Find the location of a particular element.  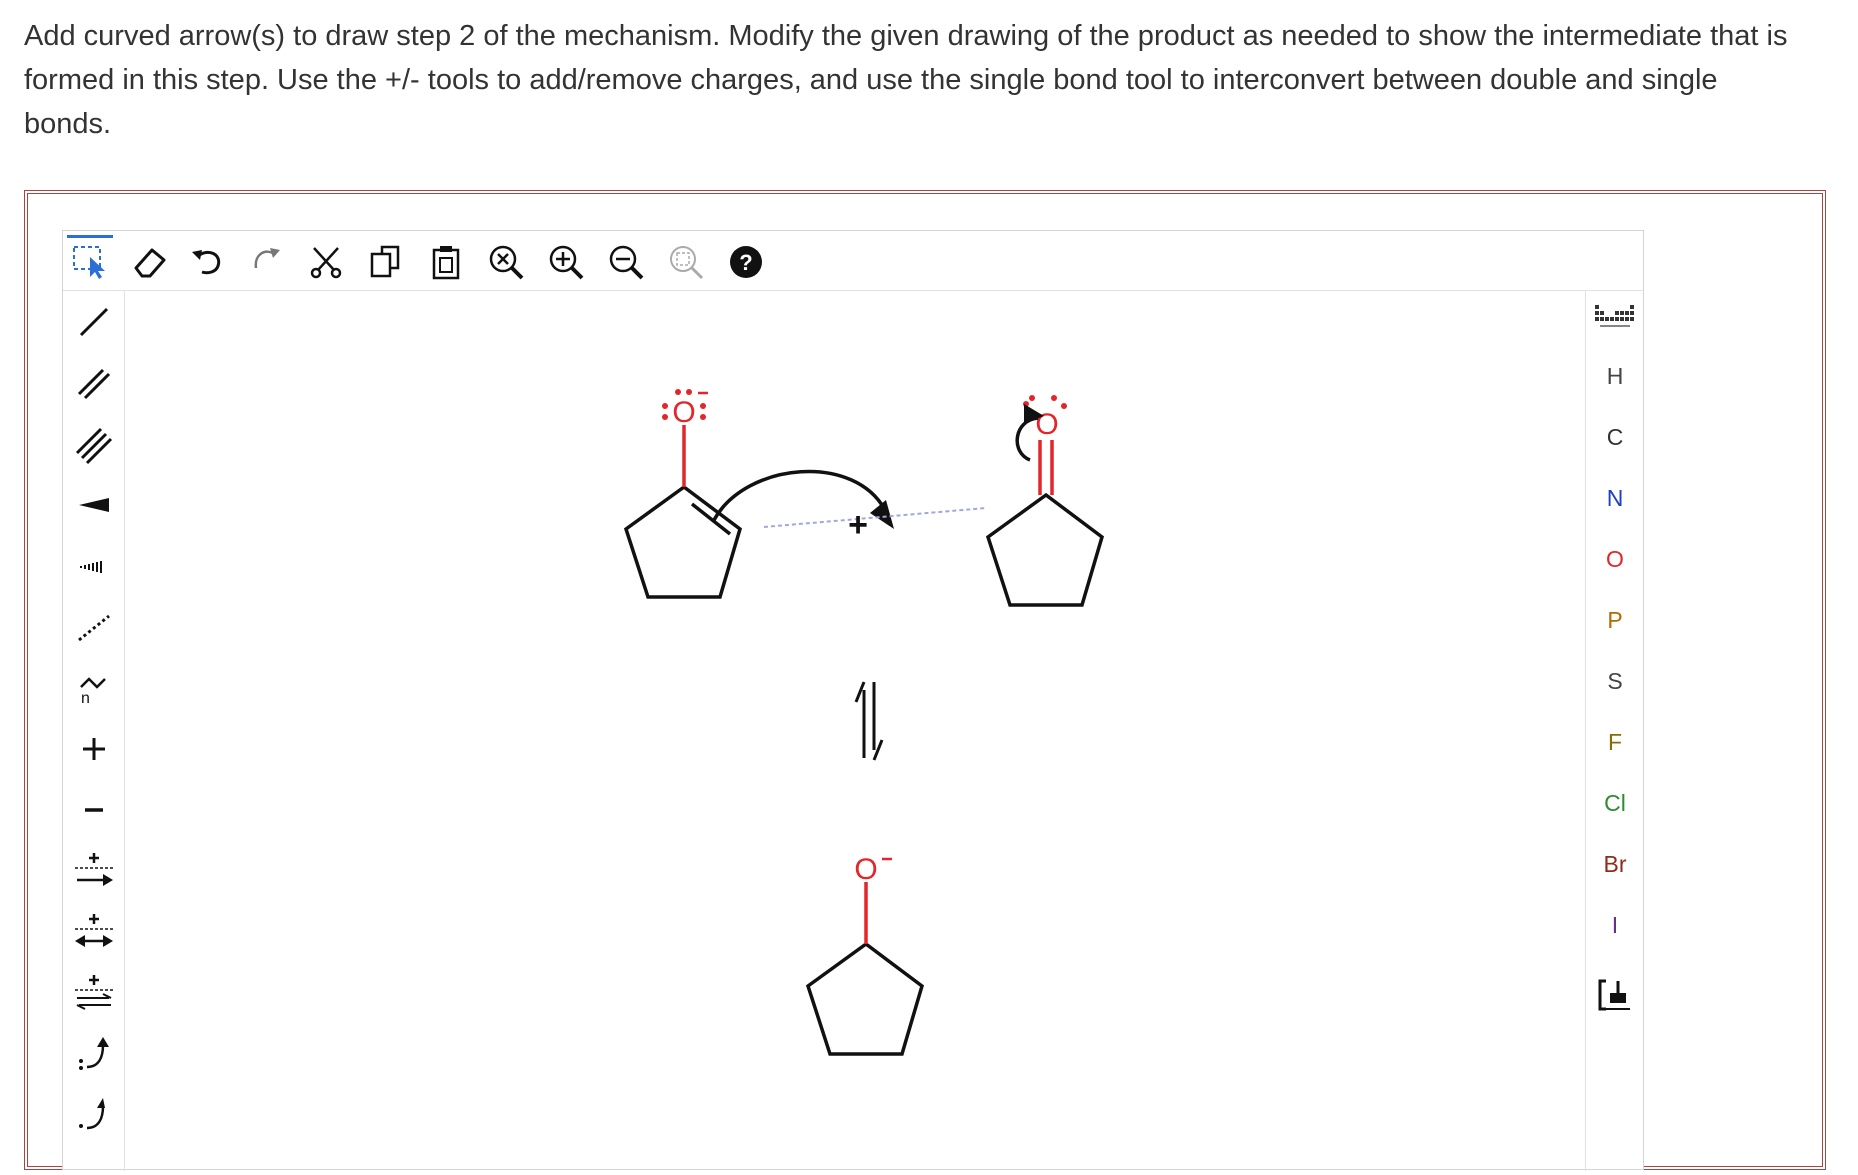

help-button: ? is located at coordinates (746, 262).